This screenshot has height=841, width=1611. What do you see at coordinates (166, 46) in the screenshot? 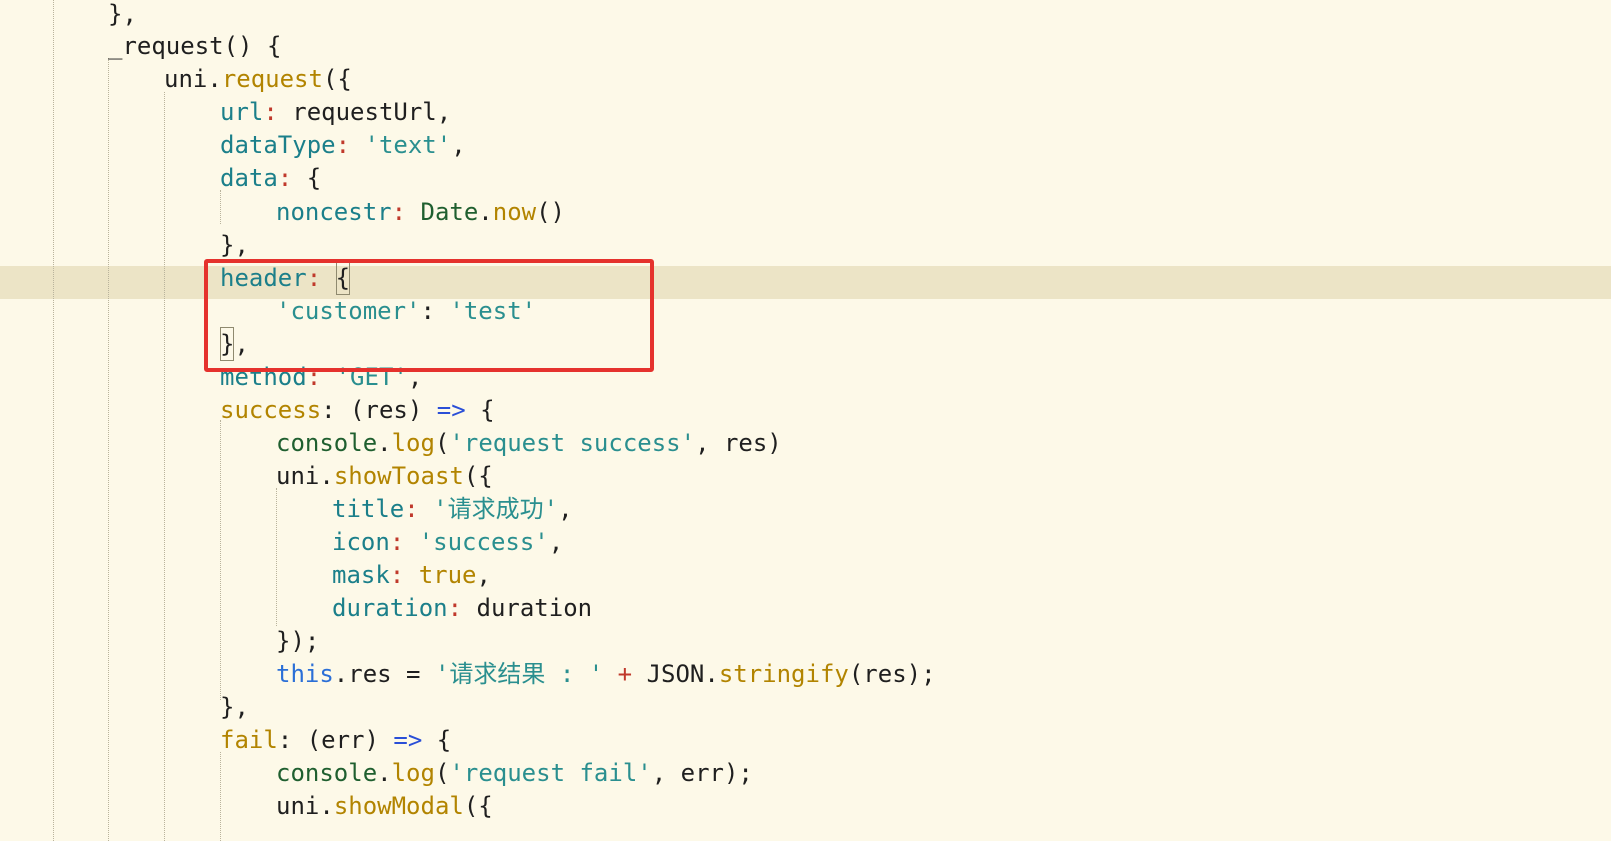
I see `code-token: _request` at bounding box center [166, 46].